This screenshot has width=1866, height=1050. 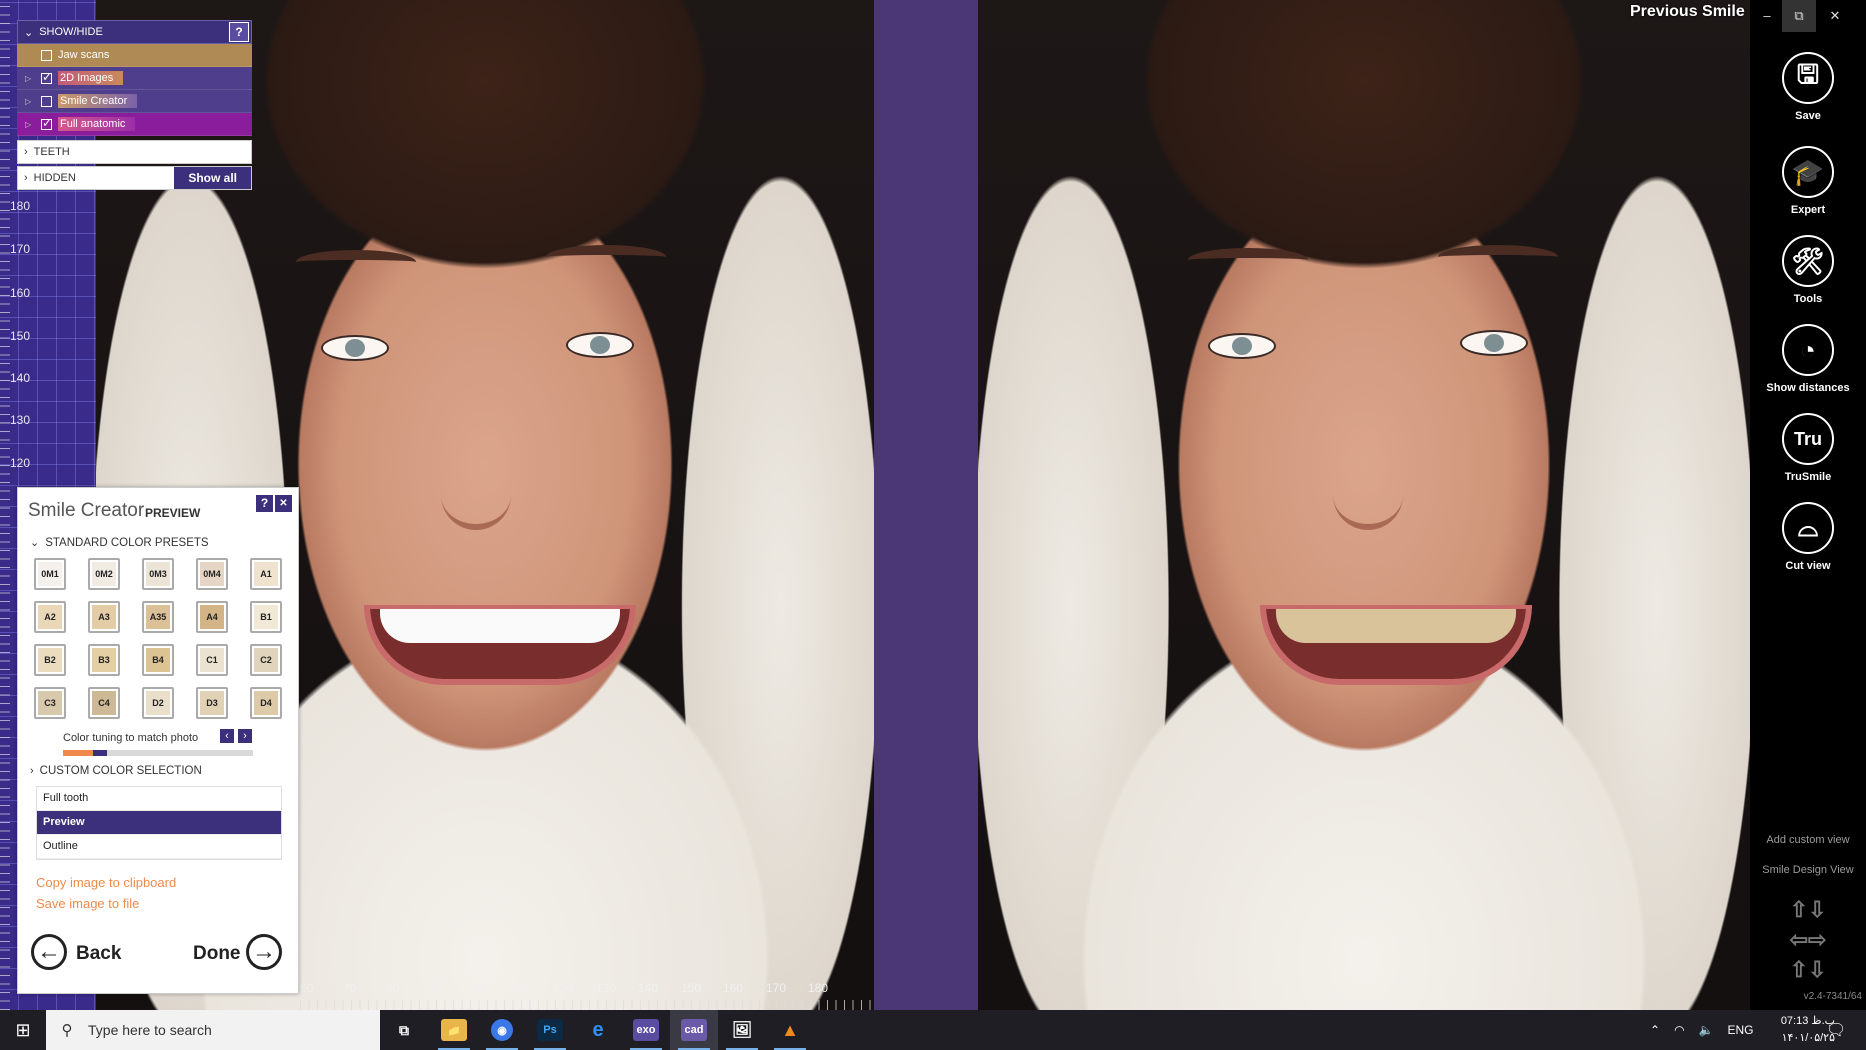 What do you see at coordinates (1808, 970) in the screenshot?
I see `rotate-tilt-icon: ⇧⇩` at bounding box center [1808, 970].